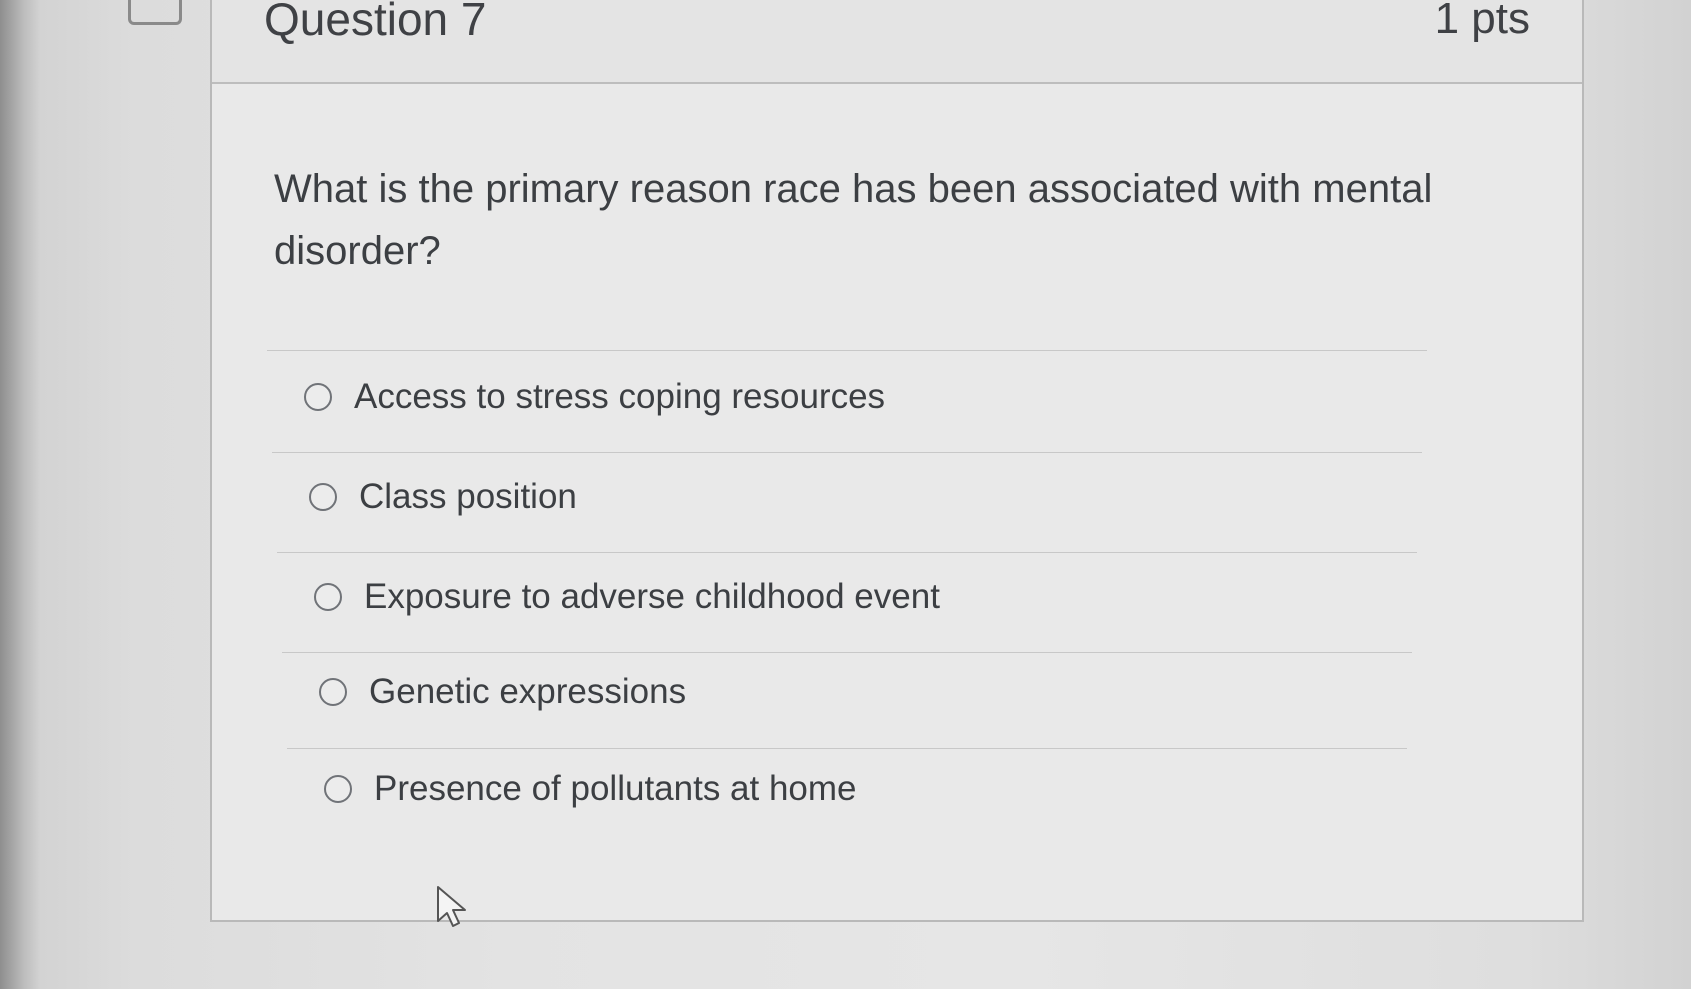 The image size is (1691, 989). I want to click on answer-option: Access to stress coping resources, so click(594, 397).